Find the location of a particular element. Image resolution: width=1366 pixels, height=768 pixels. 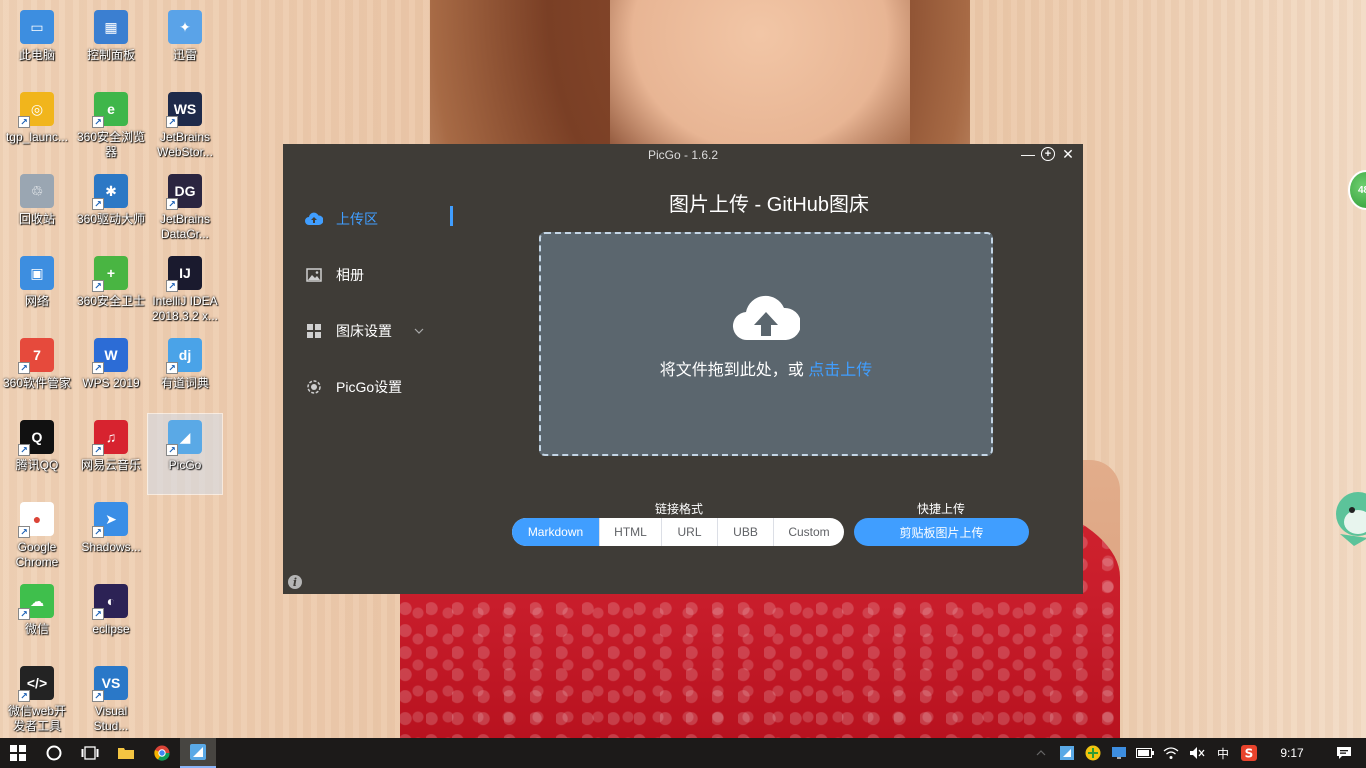

app-icon: ◎ ↗ is located at coordinates (36, 110).